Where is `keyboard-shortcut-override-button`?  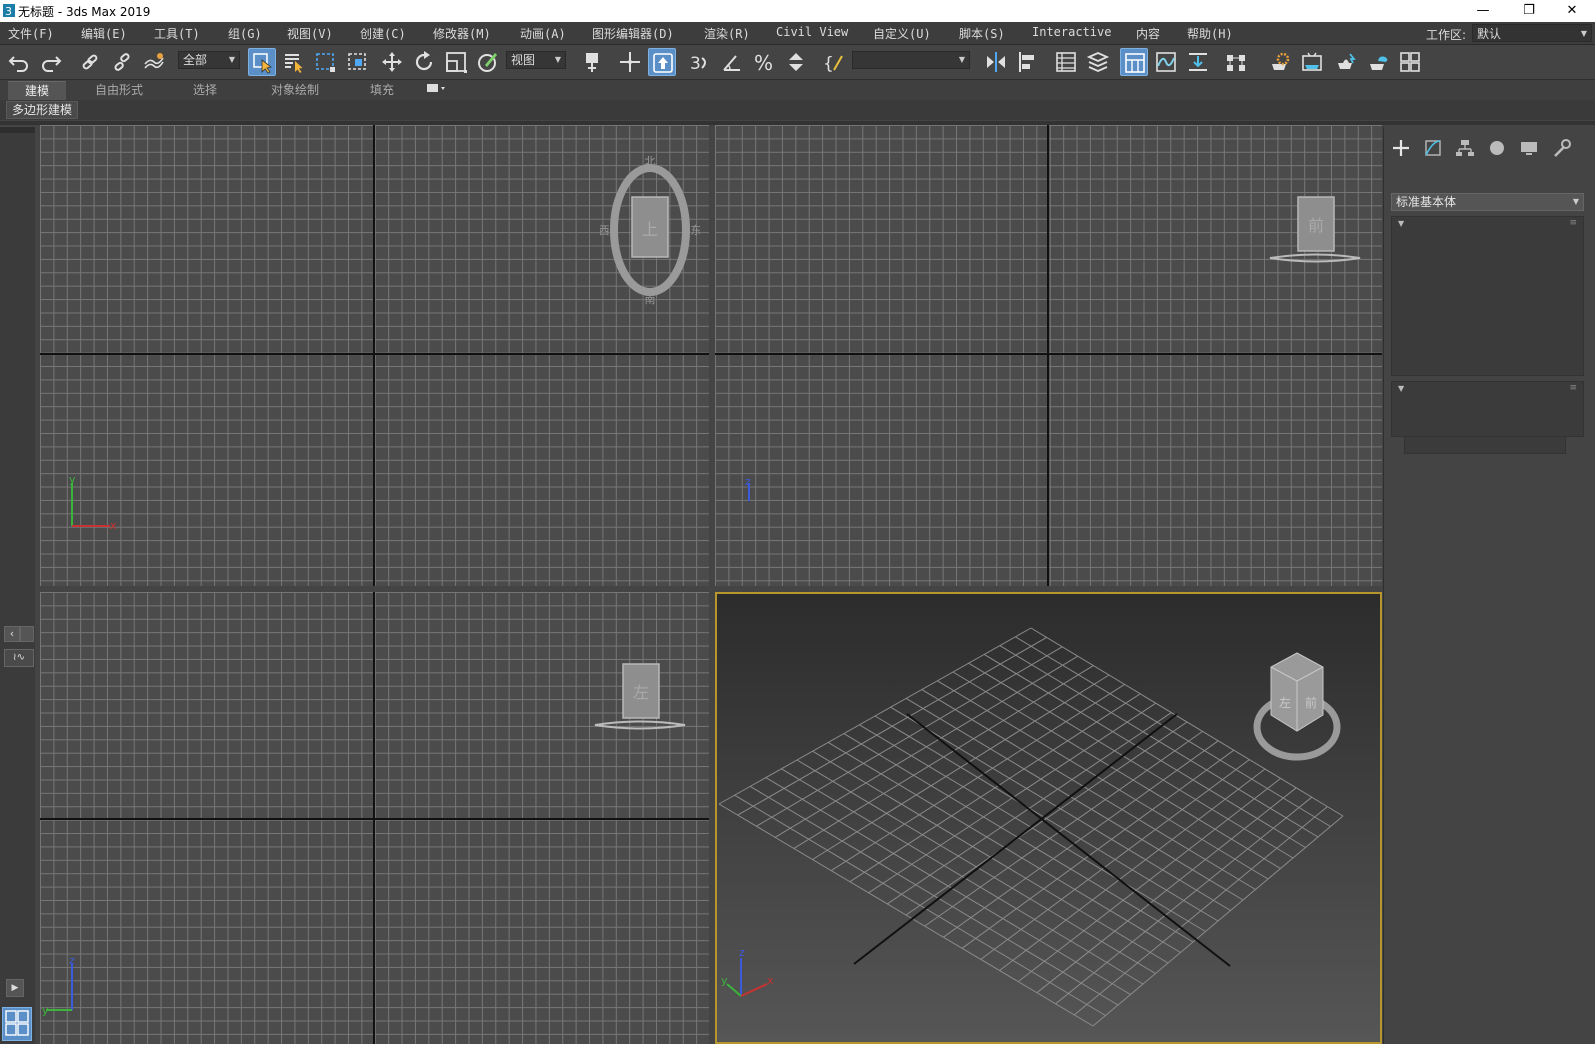
keyboard-shortcut-override-button is located at coordinates (662, 62).